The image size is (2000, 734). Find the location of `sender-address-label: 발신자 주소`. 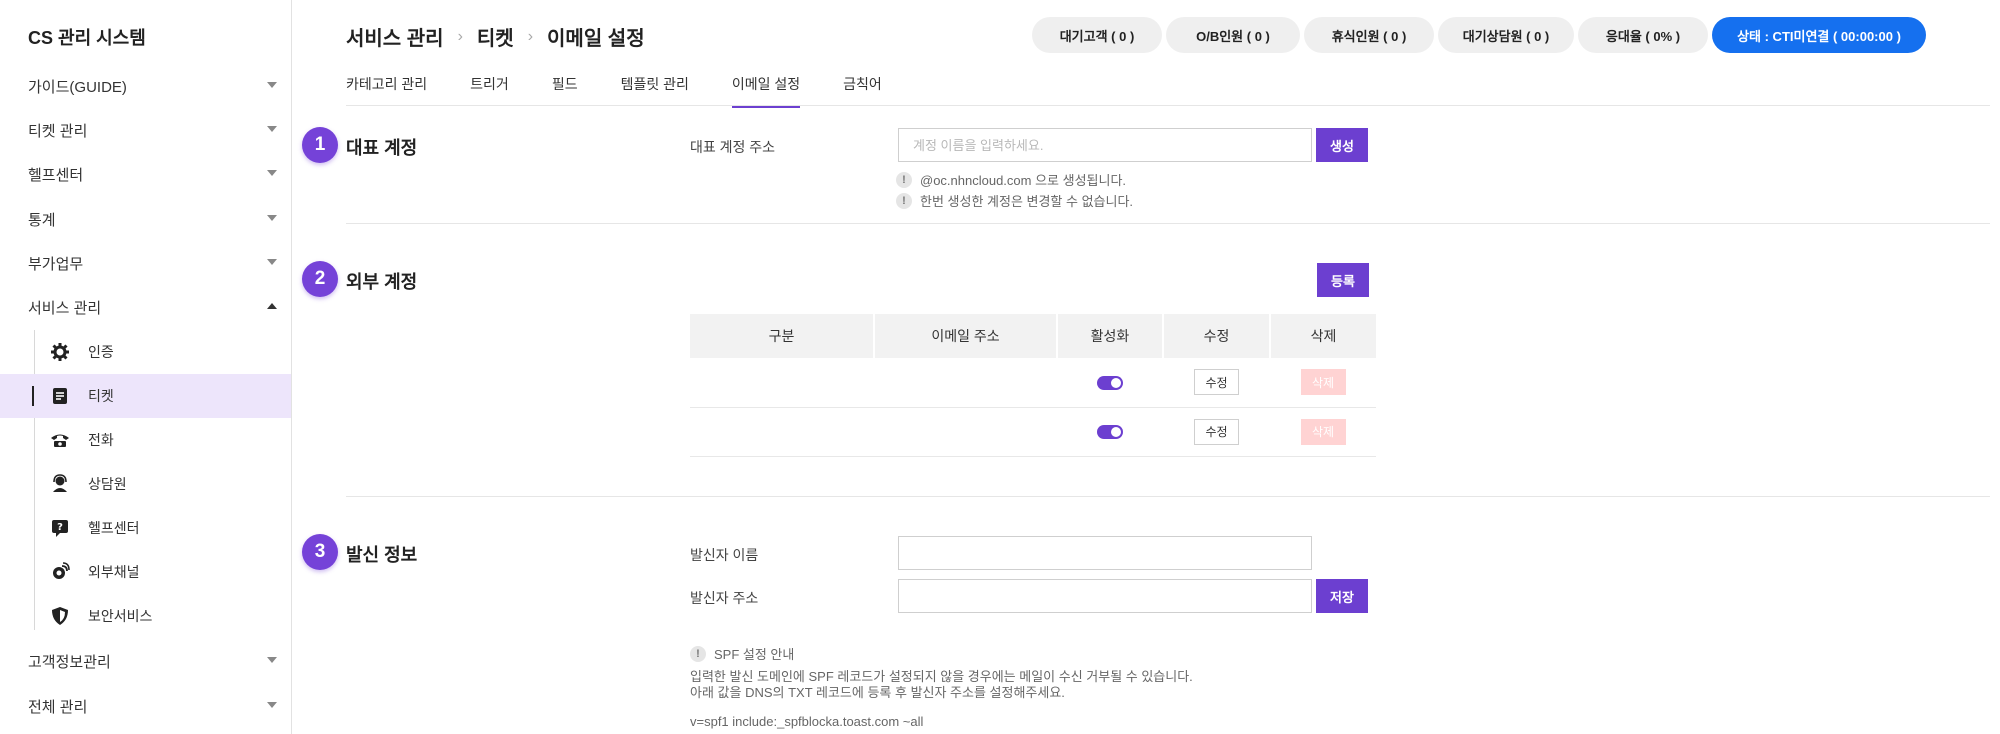

sender-address-label: 발신자 주소 is located at coordinates (724, 598).